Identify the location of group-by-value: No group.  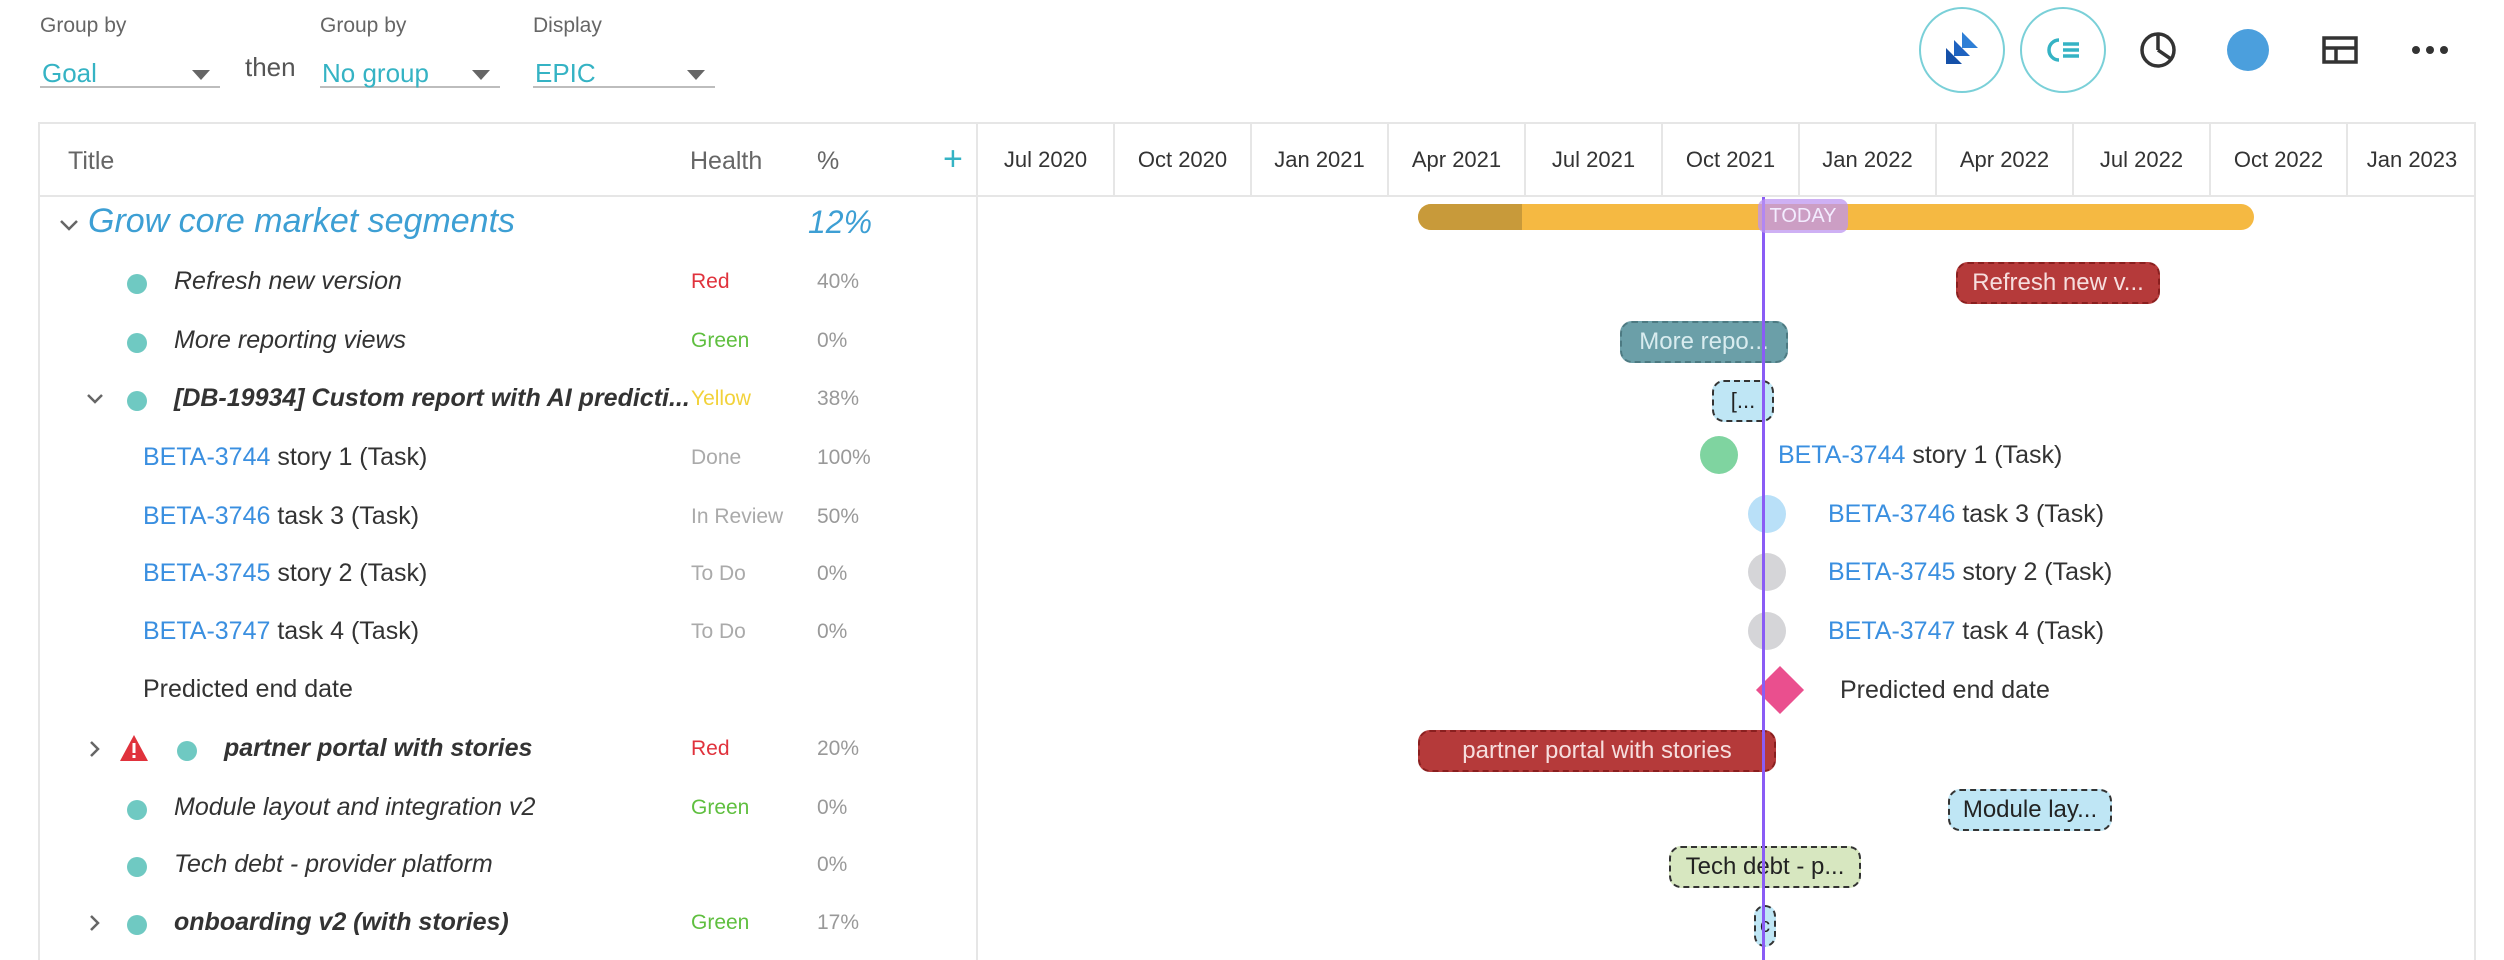
(375, 73).